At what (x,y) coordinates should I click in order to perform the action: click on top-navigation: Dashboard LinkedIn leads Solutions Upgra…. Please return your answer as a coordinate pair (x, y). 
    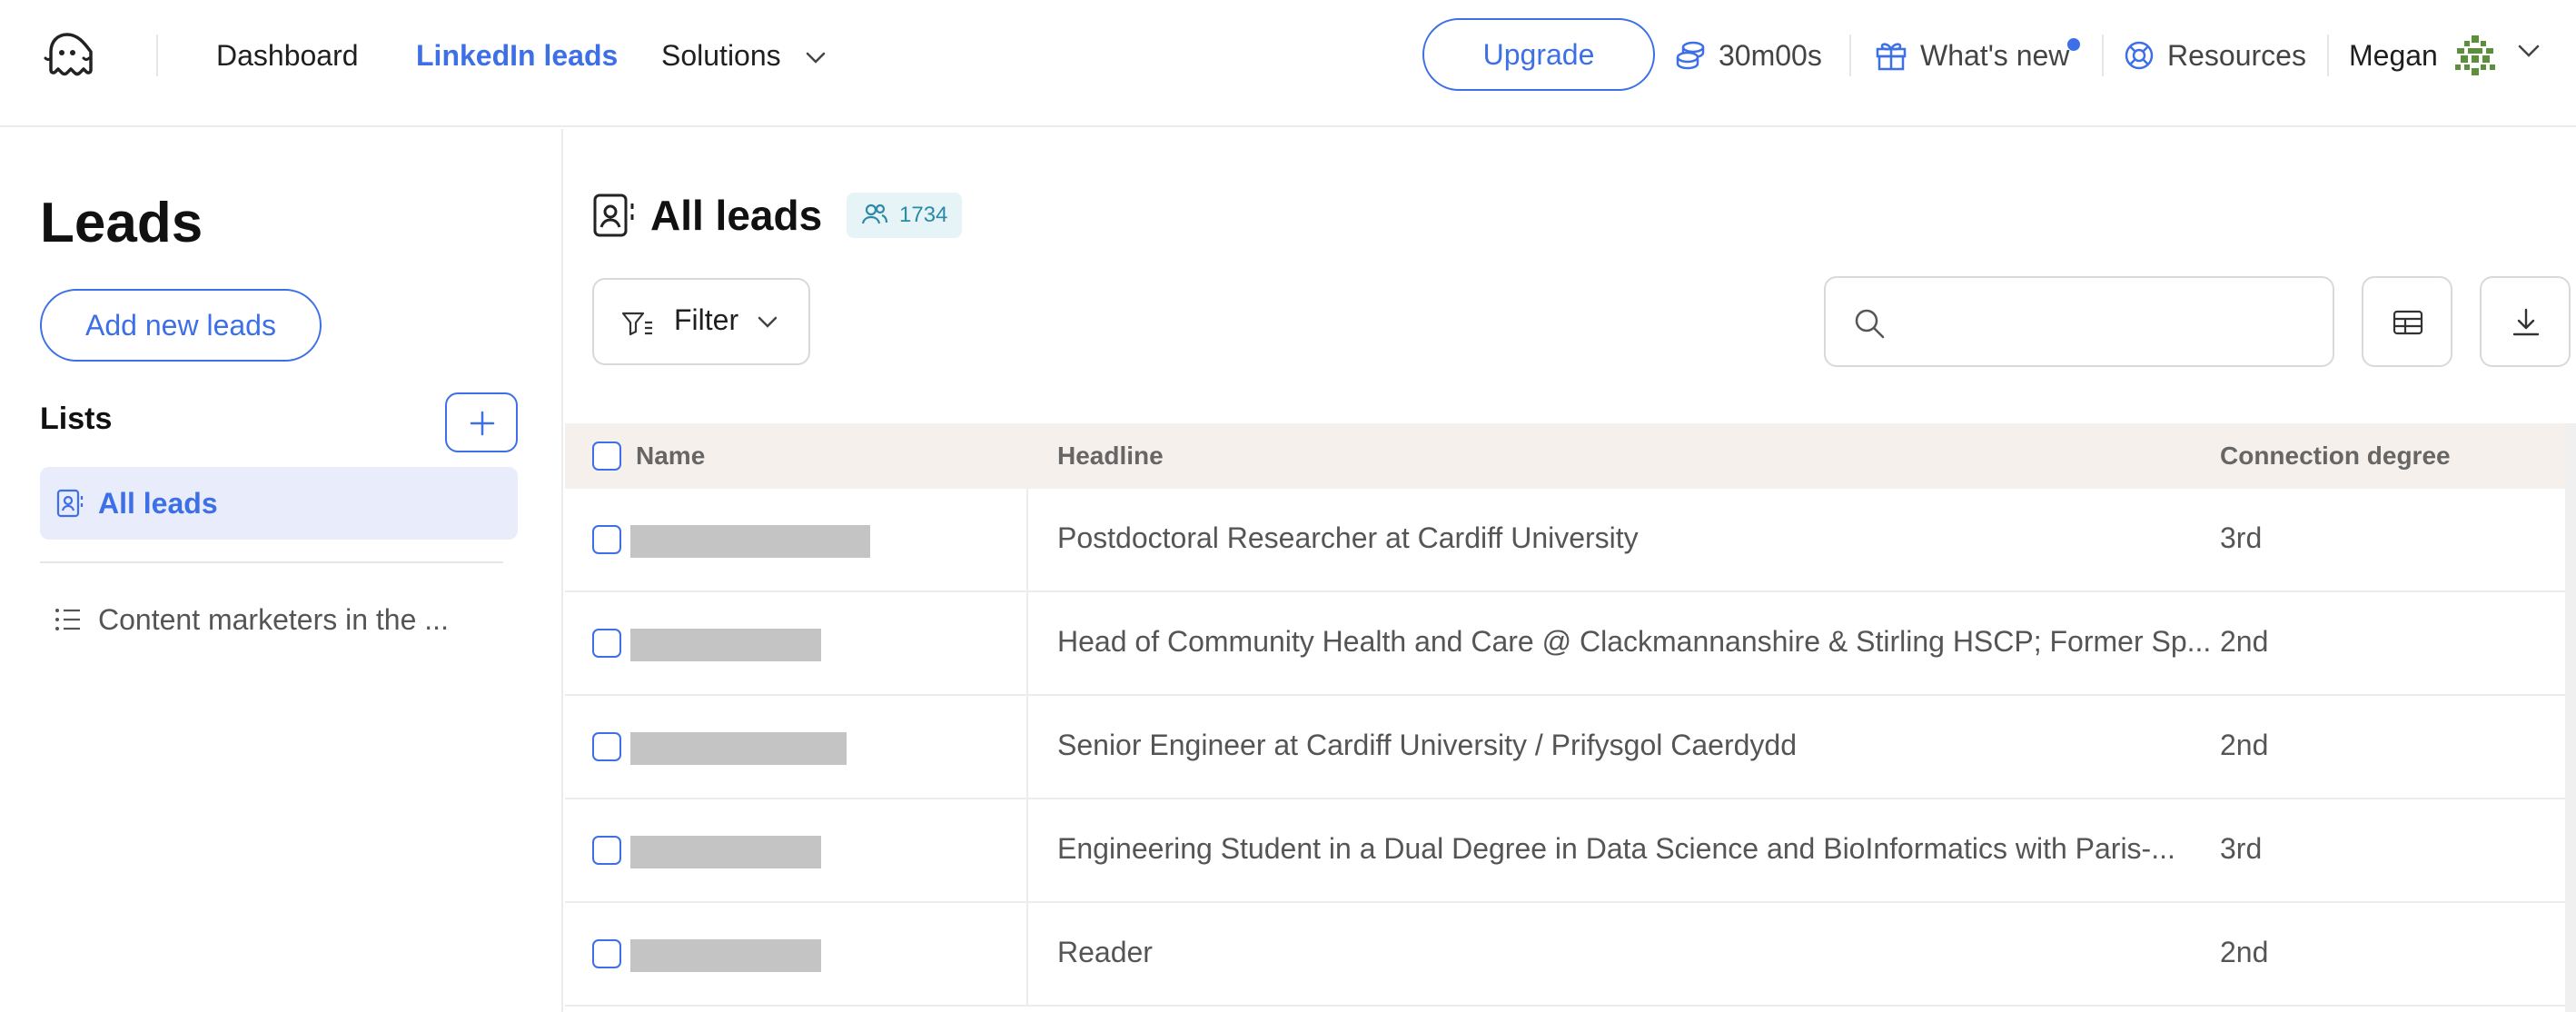
    Looking at the image, I should click on (1288, 63).